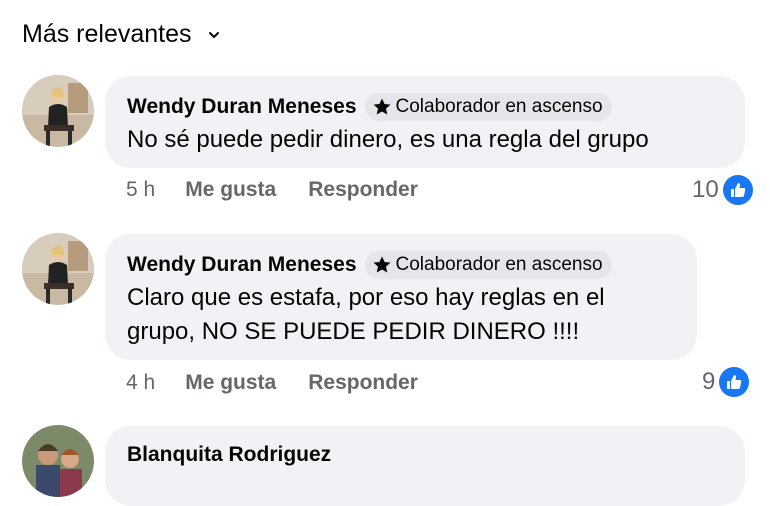 The height and width of the screenshot is (506, 770). I want to click on sort-dropdown: Más relevantes, so click(122, 34).